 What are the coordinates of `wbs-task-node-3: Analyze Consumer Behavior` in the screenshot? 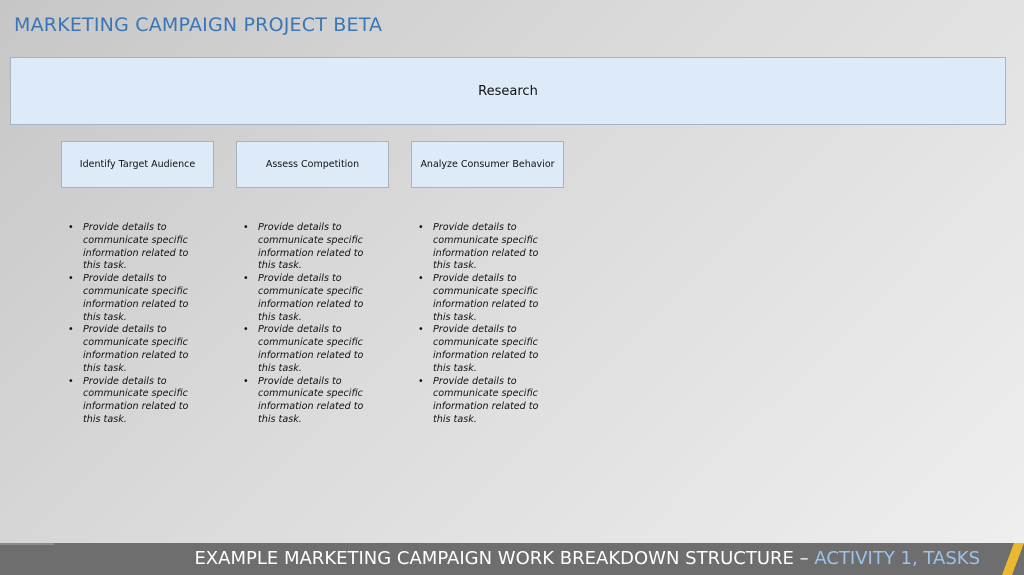 It's located at (487, 164).